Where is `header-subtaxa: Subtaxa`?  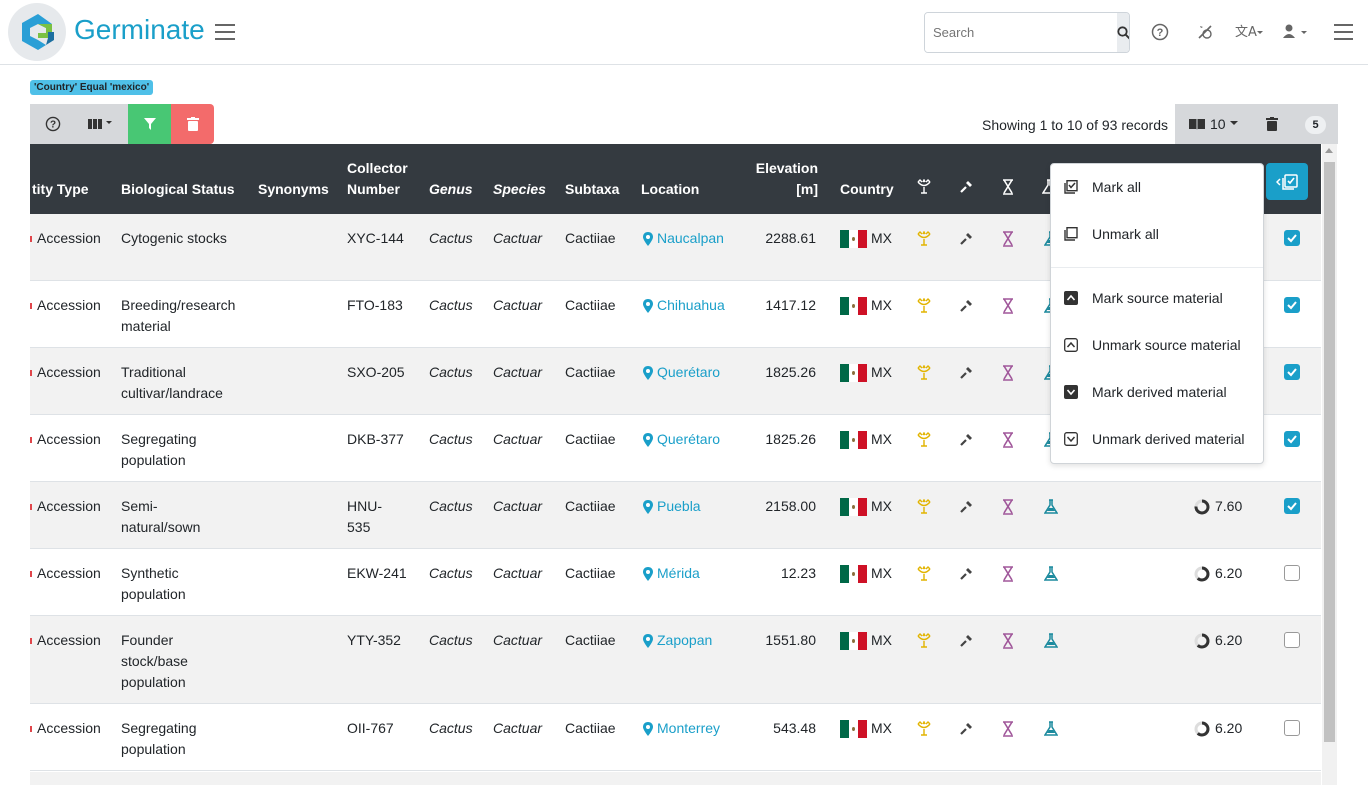 header-subtaxa: Subtaxa is located at coordinates (592, 189).